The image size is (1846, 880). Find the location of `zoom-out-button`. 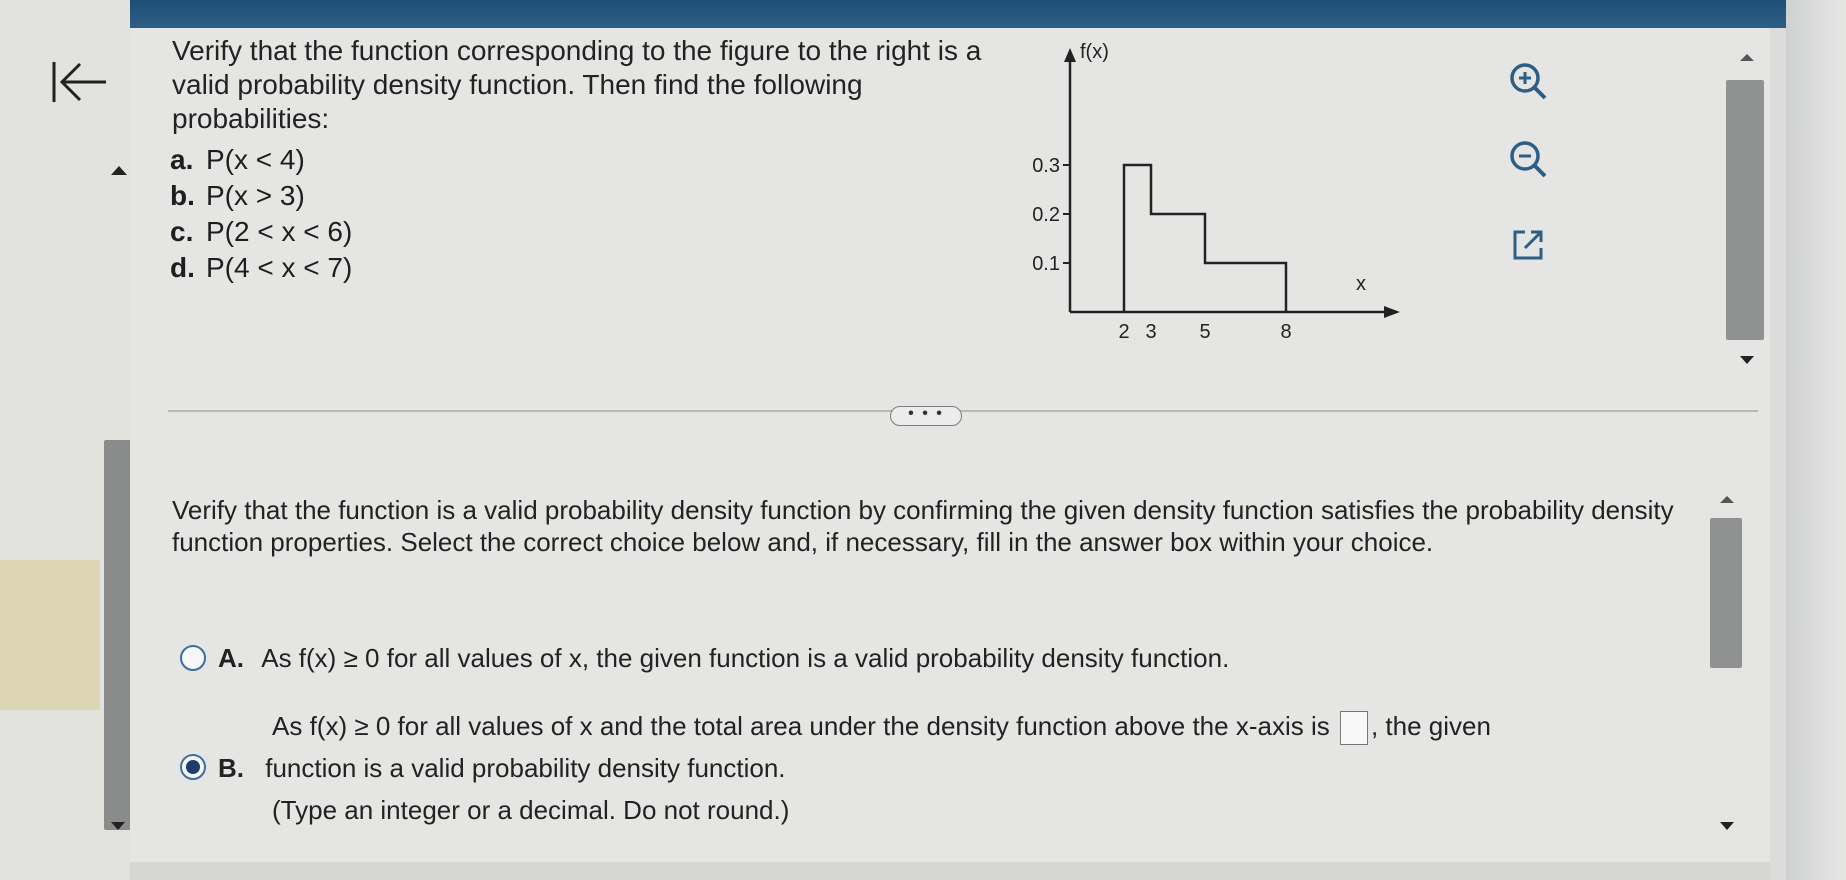

zoom-out-button is located at coordinates (1528, 159).